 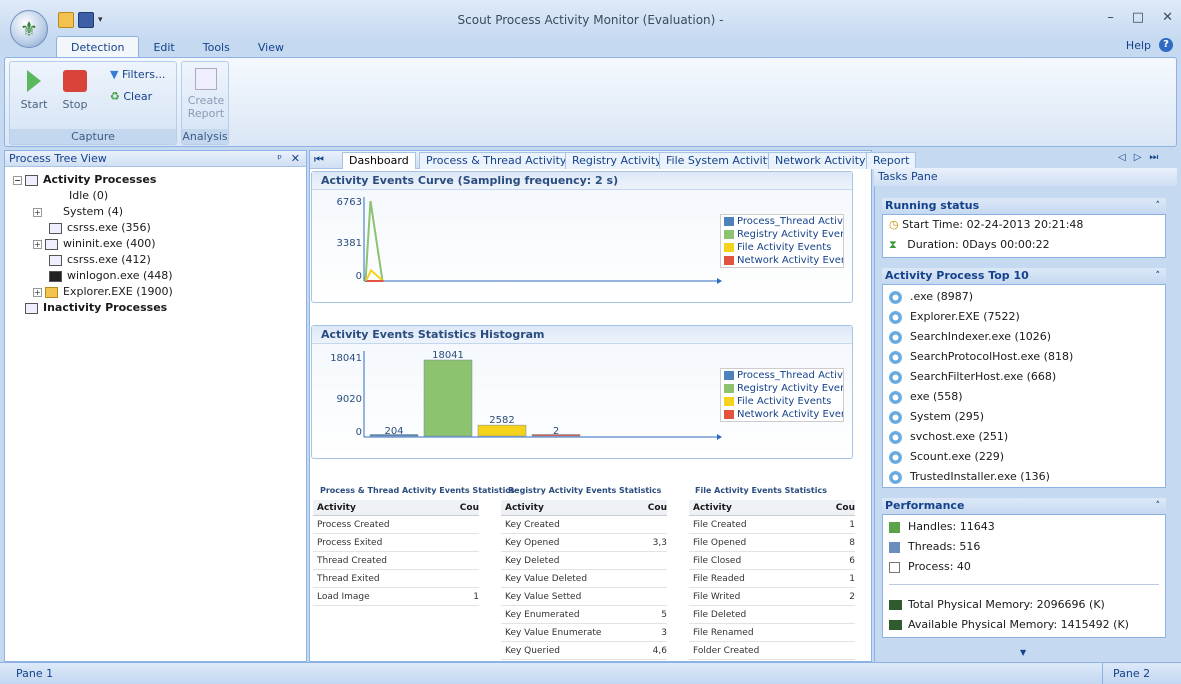 What do you see at coordinates (1024, 477) in the screenshot?
I see `list-item: TrustedInstaller.exe (136)` at bounding box center [1024, 477].